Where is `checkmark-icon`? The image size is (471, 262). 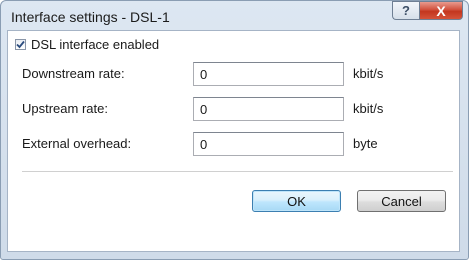 checkmark-icon is located at coordinates (20, 44).